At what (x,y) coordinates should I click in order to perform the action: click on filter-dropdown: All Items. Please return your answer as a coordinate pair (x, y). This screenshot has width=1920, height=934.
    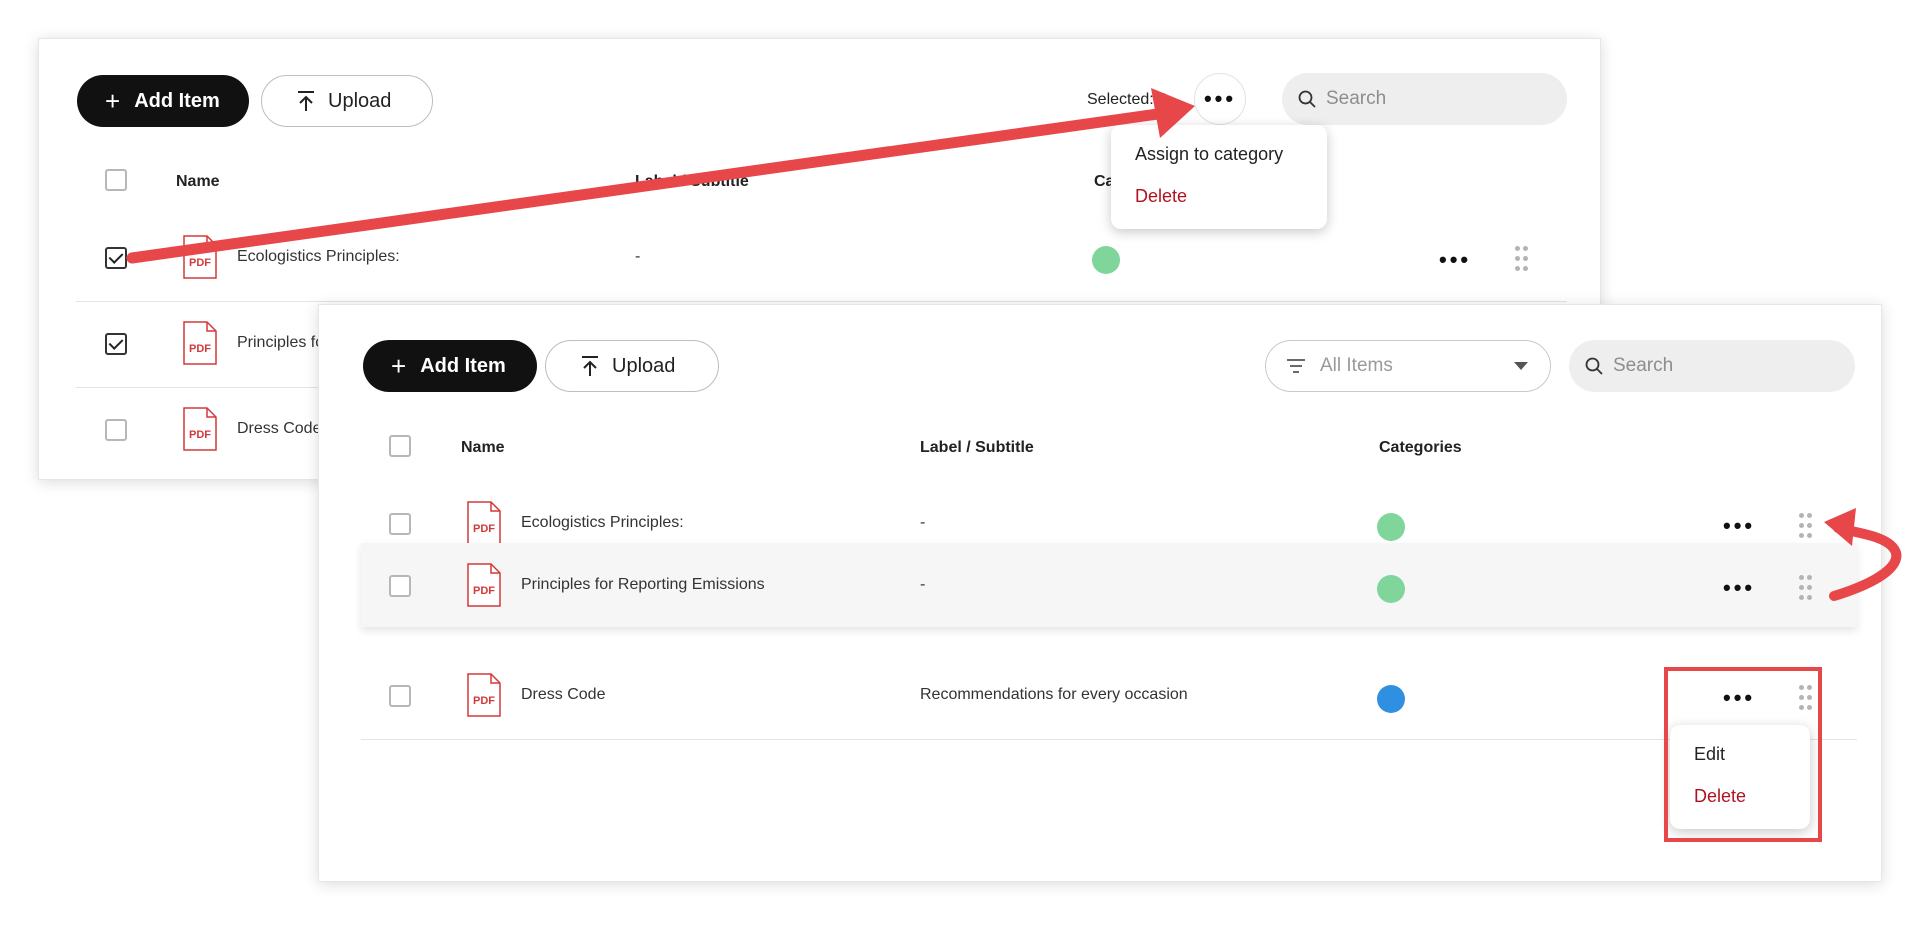
    Looking at the image, I should click on (1408, 366).